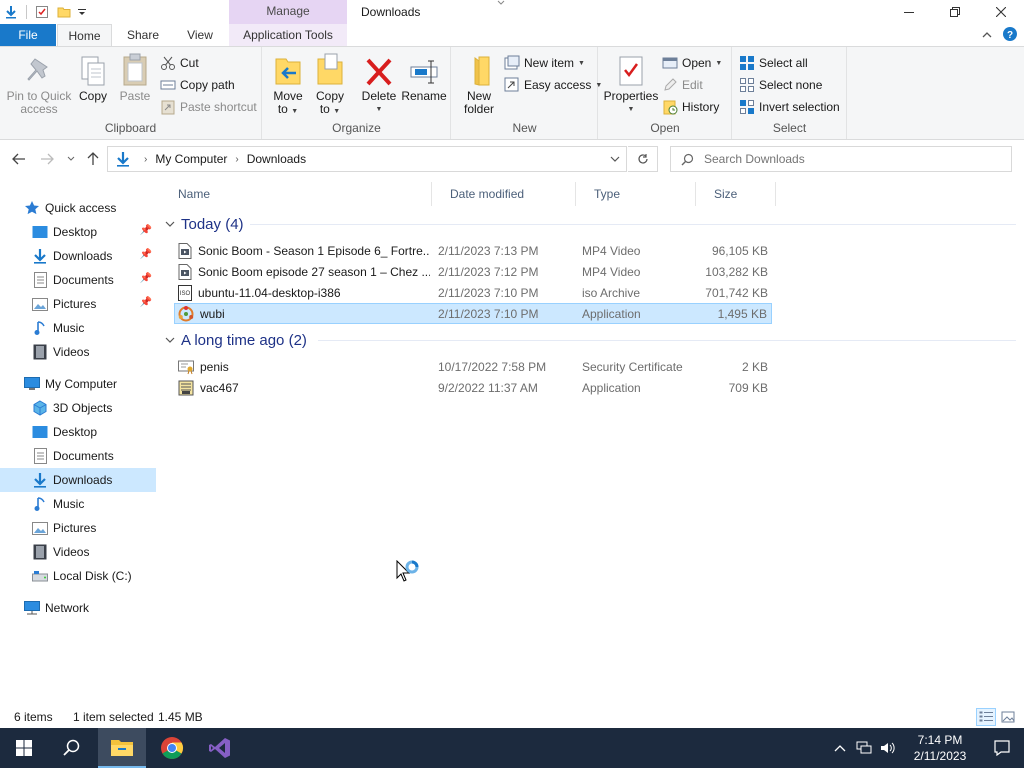 The image size is (1024, 768). What do you see at coordinates (78, 352) in the screenshot?
I see `nav-quick-videos: Videos` at bounding box center [78, 352].